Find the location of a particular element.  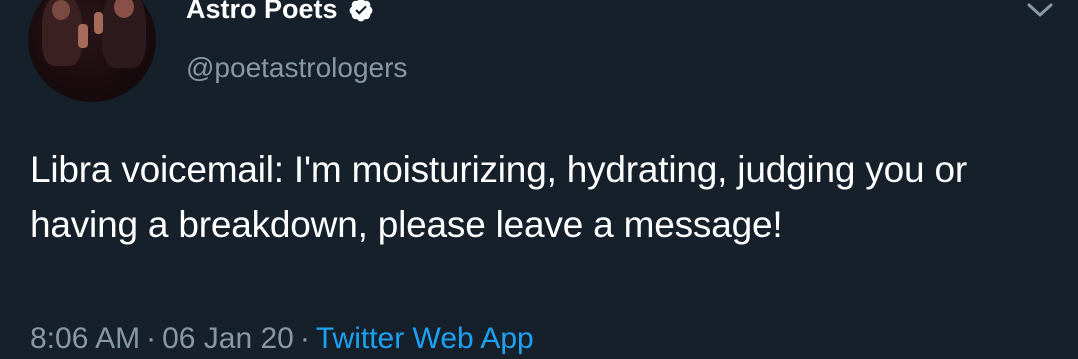

author-name-row: Astro Poets is located at coordinates (280, 12).